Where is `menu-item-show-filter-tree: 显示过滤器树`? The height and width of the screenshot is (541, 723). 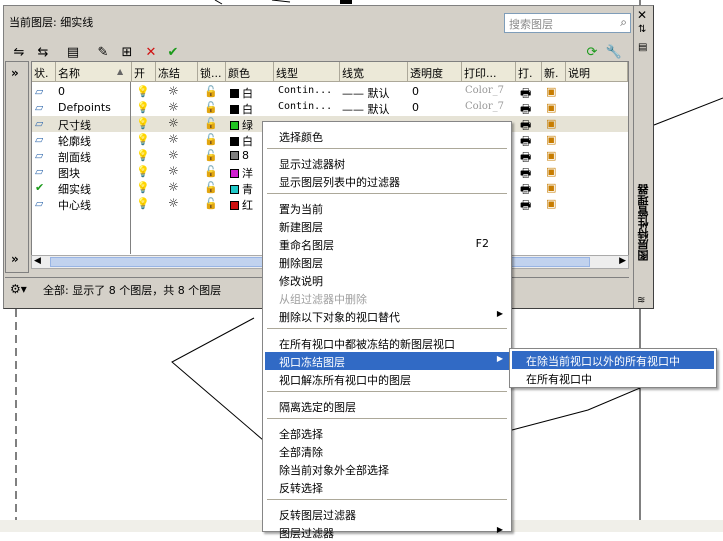 menu-item-show-filter-tree: 显示过滤器树 is located at coordinates (387, 163).